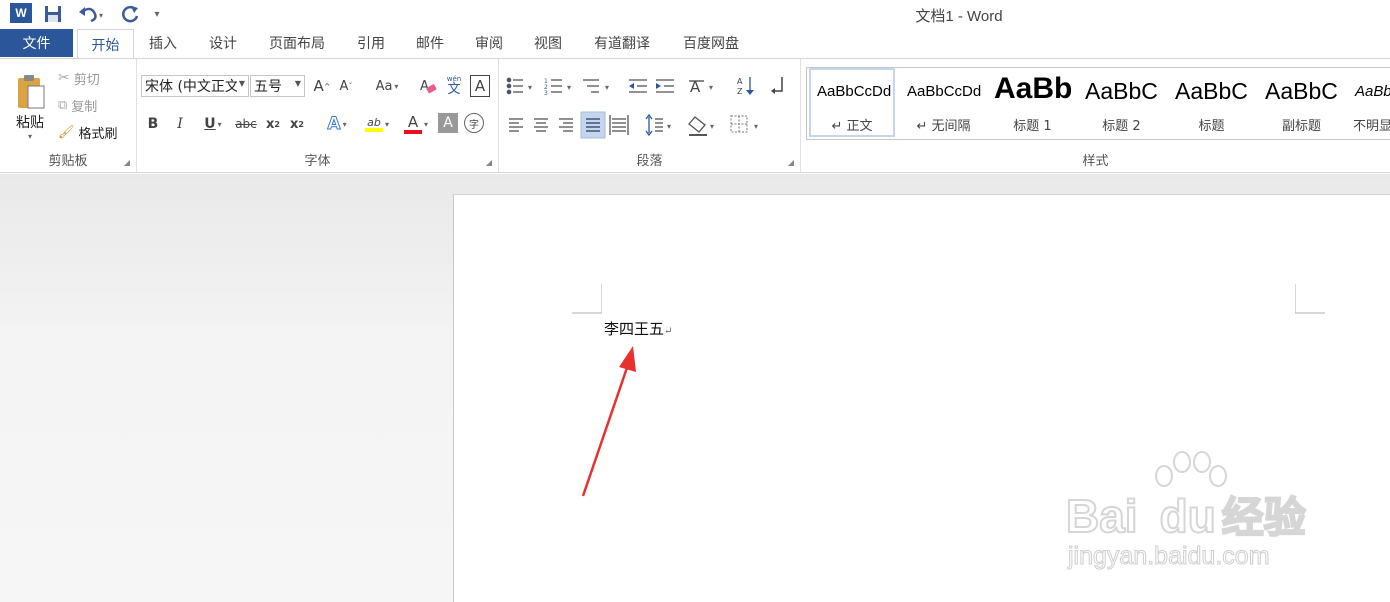 The height and width of the screenshot is (602, 1390). What do you see at coordinates (959, 16) in the screenshot?
I see `window-title: 文档1 - Word` at bounding box center [959, 16].